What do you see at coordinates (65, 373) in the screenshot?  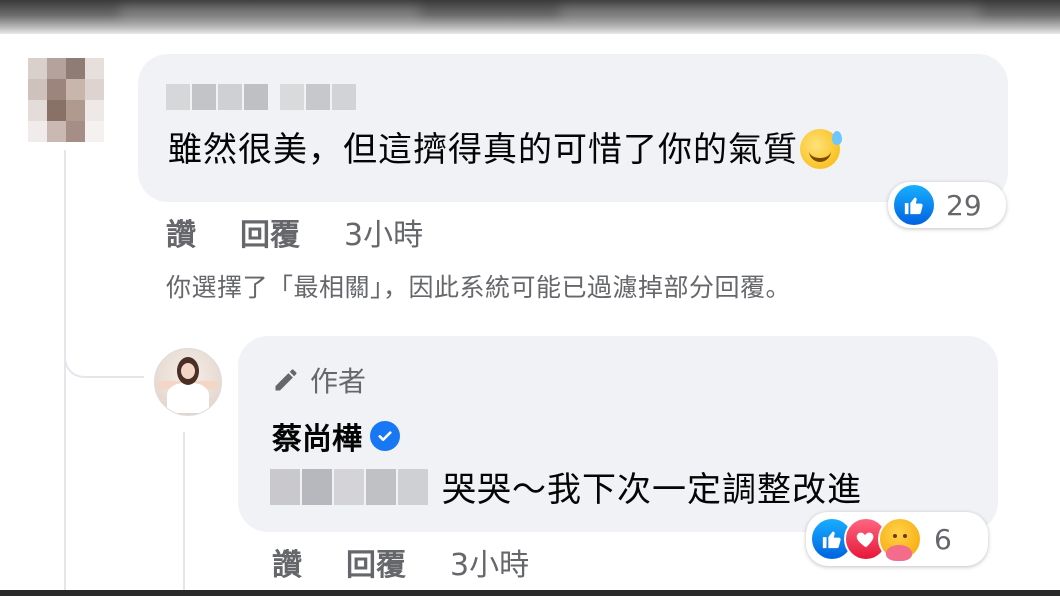 I see `thread-line` at bounding box center [65, 373].